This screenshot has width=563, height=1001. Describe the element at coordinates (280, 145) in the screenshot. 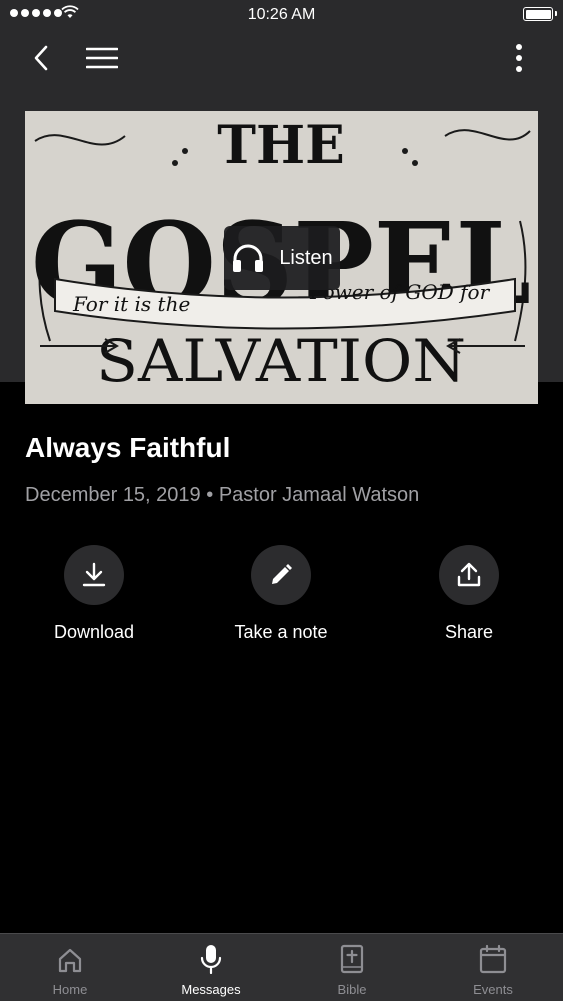

I see `artwork-word-the: THE` at that location.